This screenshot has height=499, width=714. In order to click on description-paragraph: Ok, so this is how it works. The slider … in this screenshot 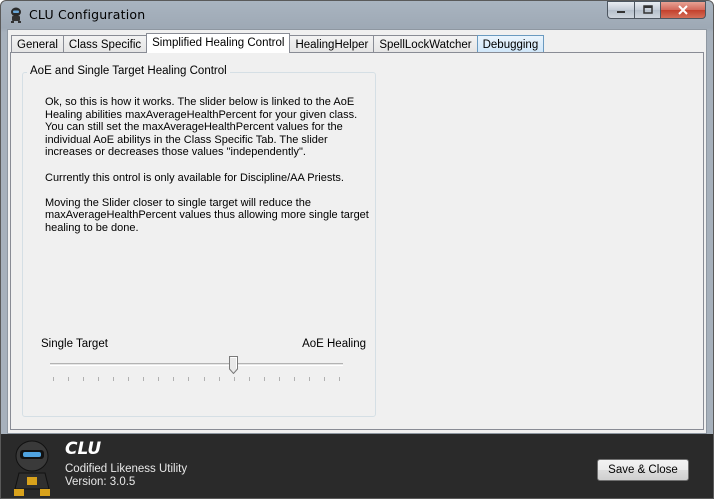, I will do `click(201, 127)`.